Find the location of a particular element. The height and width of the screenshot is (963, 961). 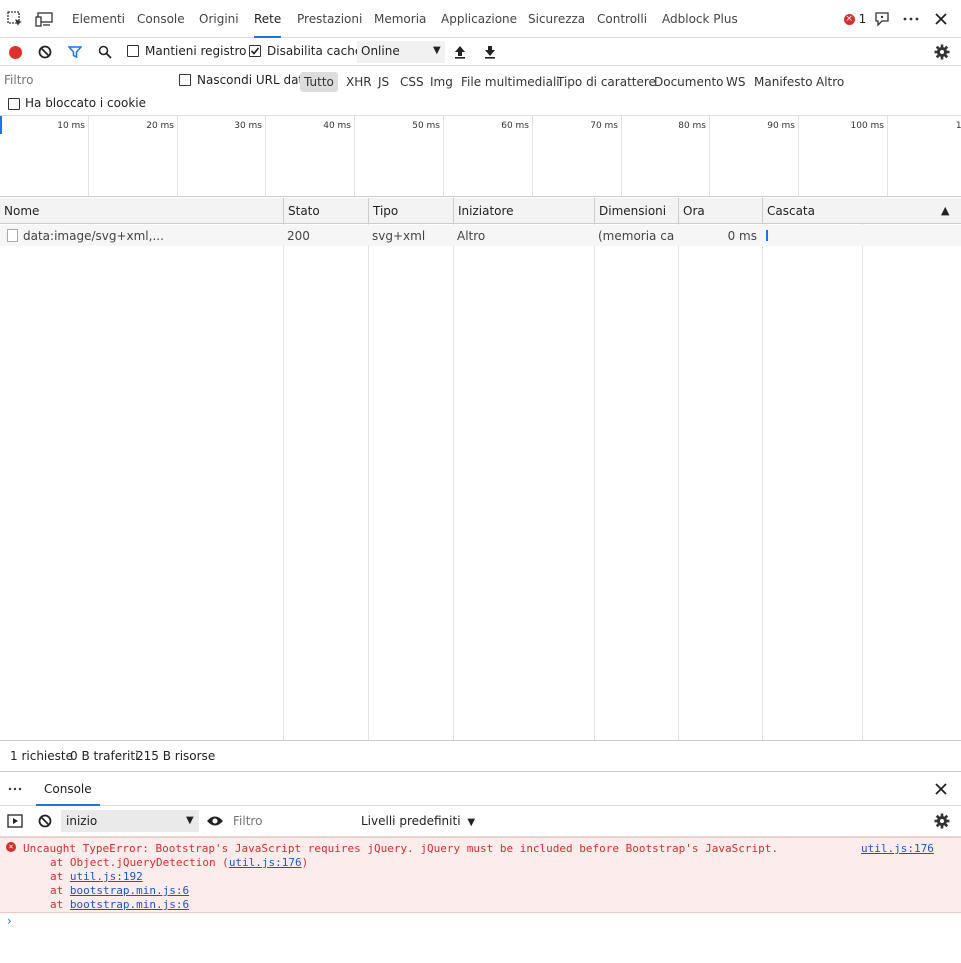

tab-sicurezza: Sicurezza is located at coordinates (556, 19).